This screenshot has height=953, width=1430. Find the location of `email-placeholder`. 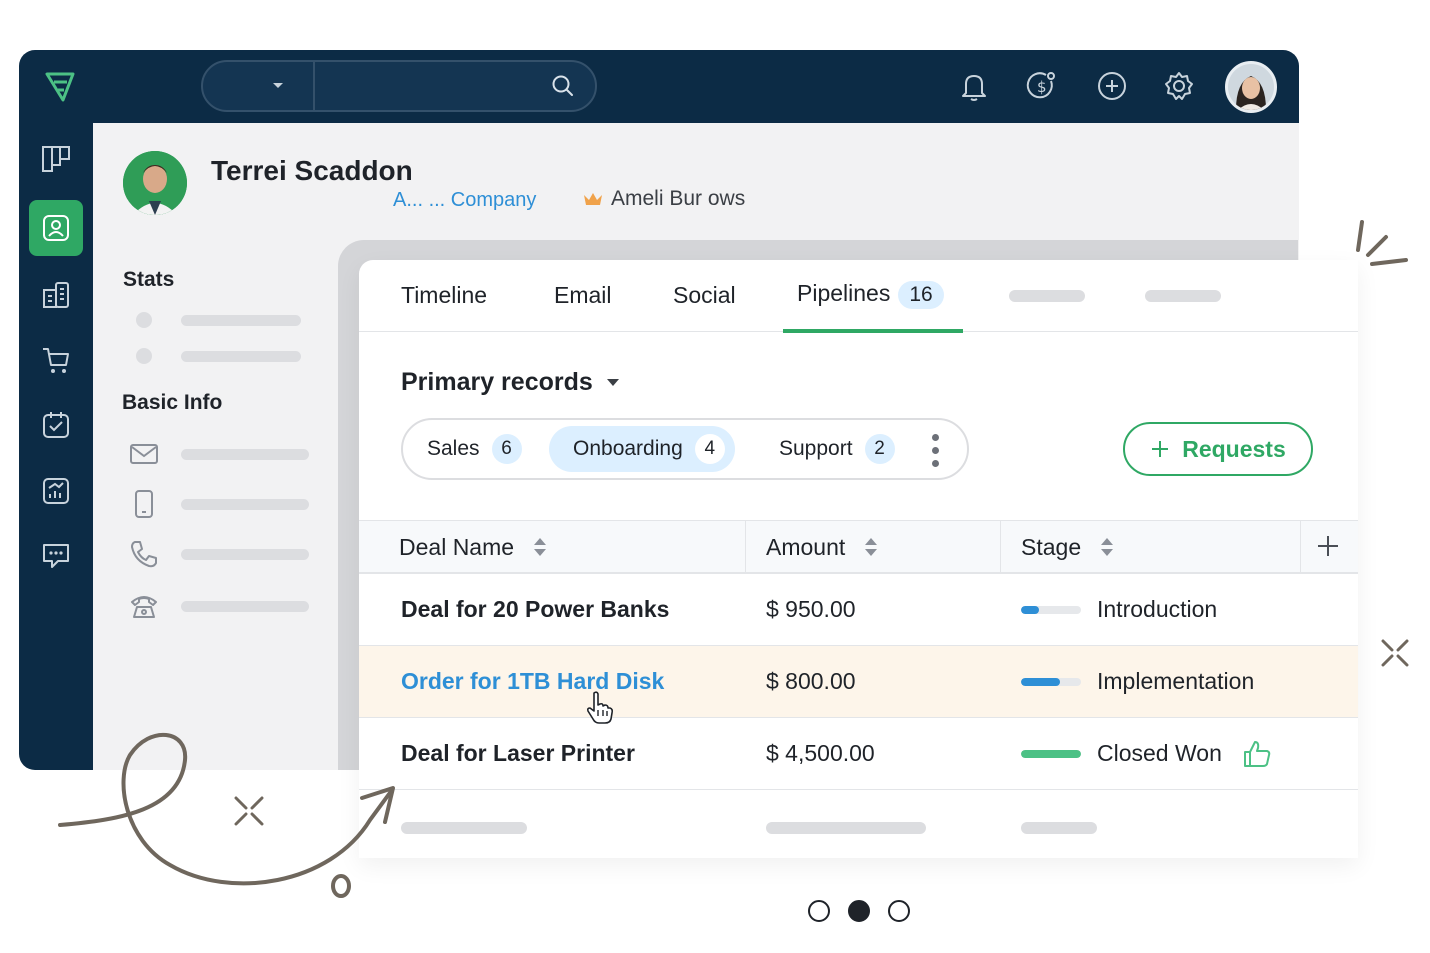

email-placeholder is located at coordinates (245, 454).